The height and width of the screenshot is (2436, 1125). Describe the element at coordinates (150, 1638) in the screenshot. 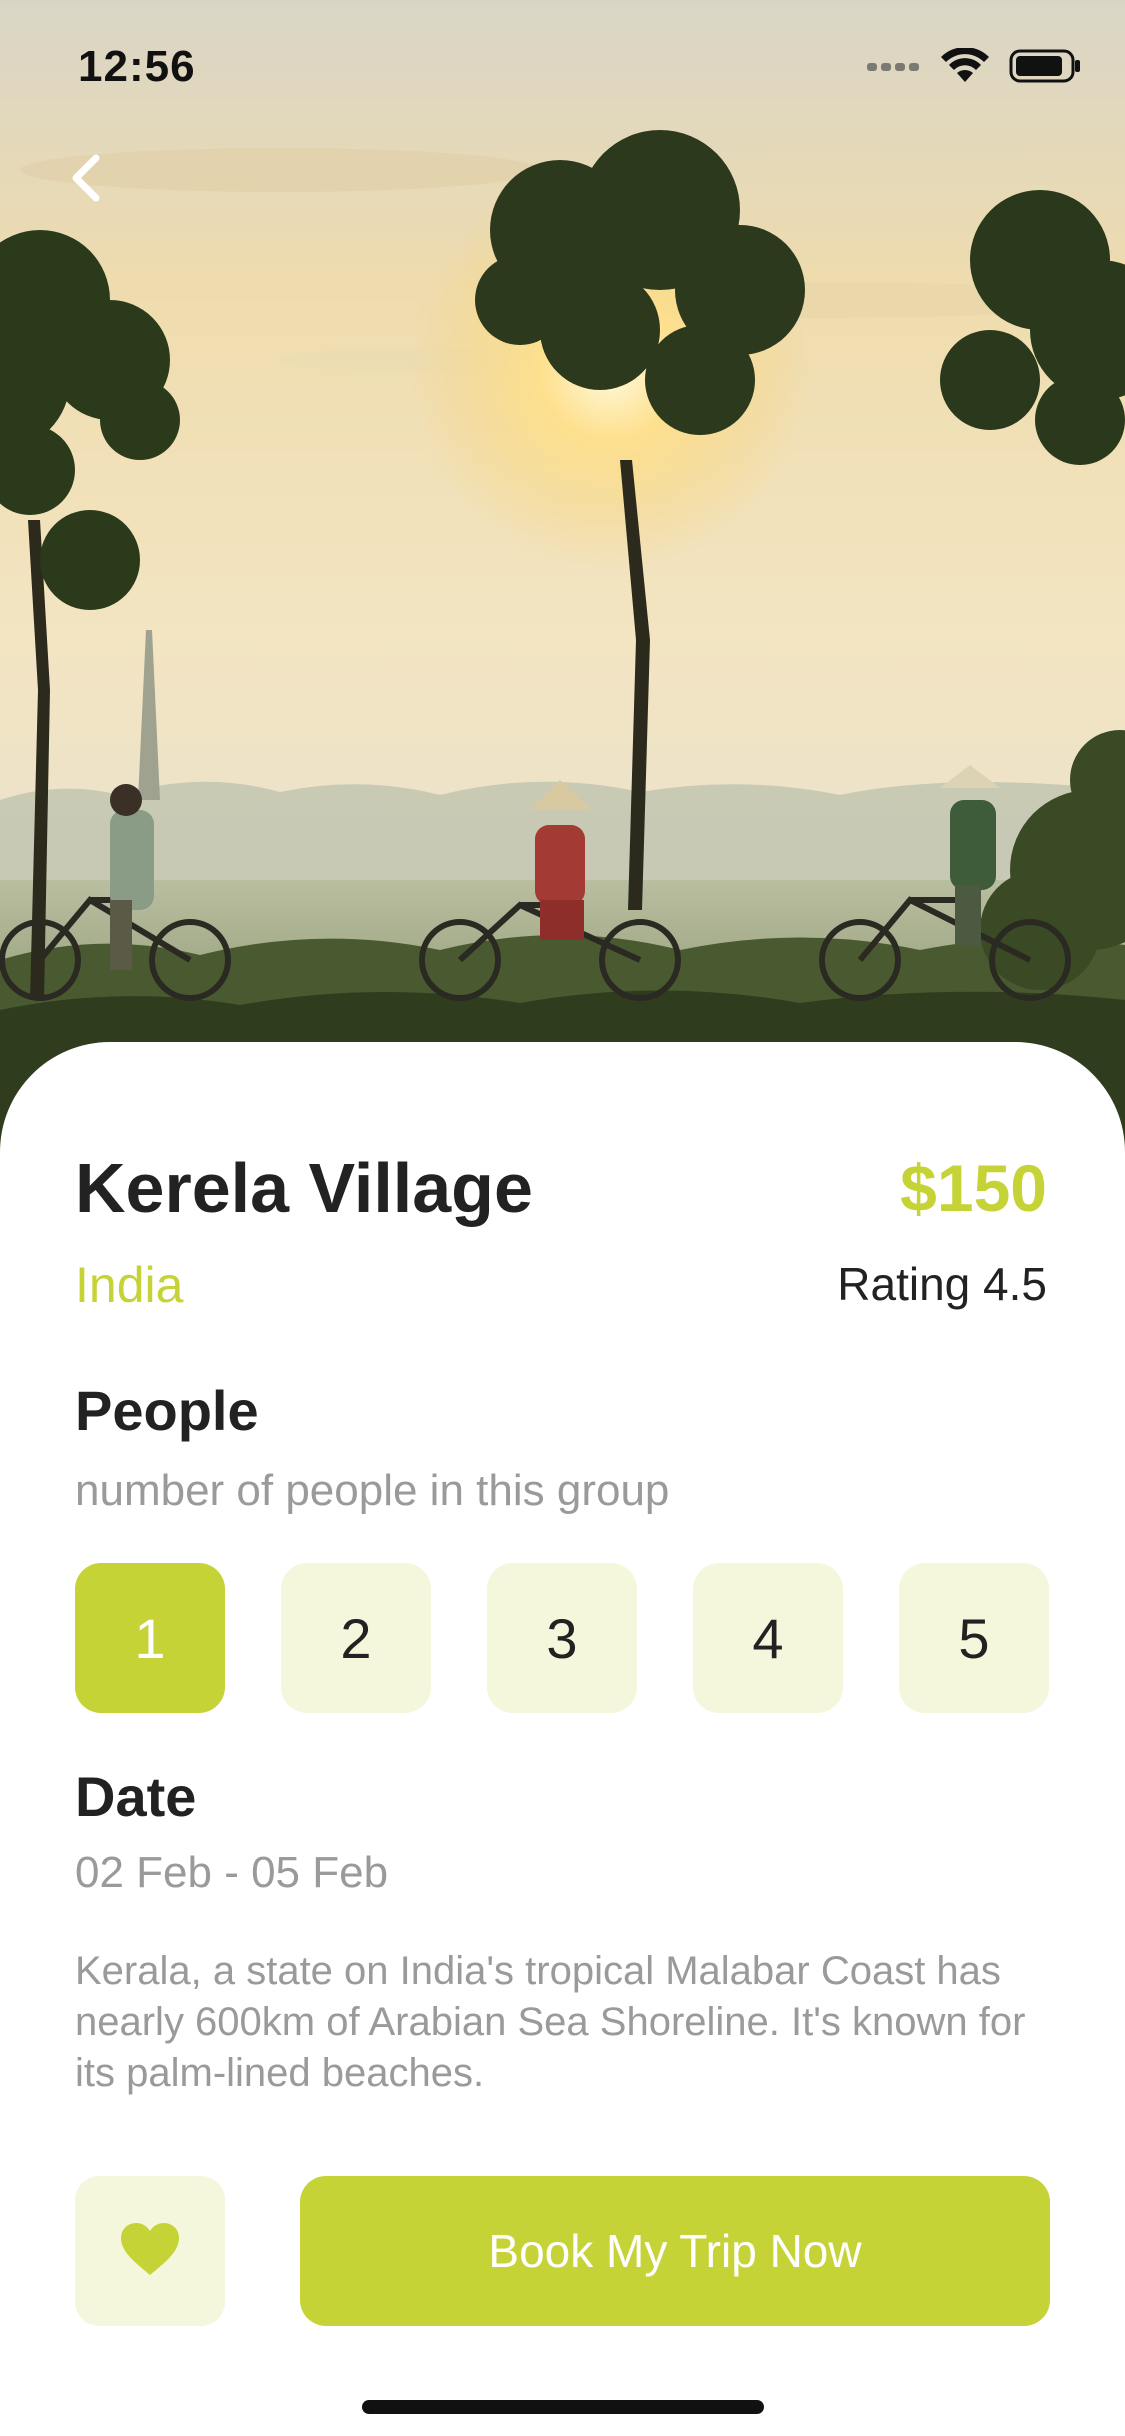

I see `people-option-1: 1` at that location.